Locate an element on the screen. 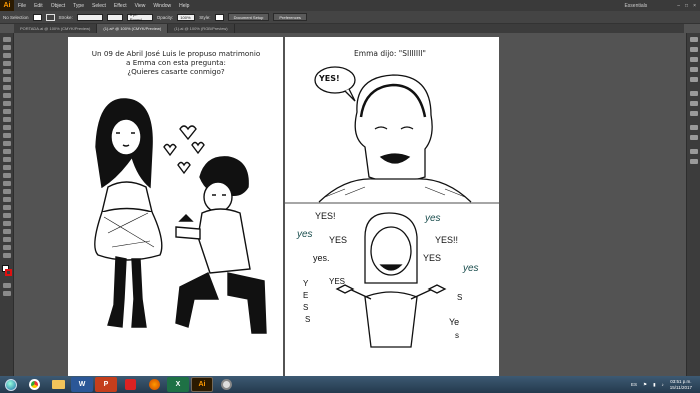 This screenshot has height=393, width=700. clock-time: 03:51 p.m. is located at coordinates (681, 382).